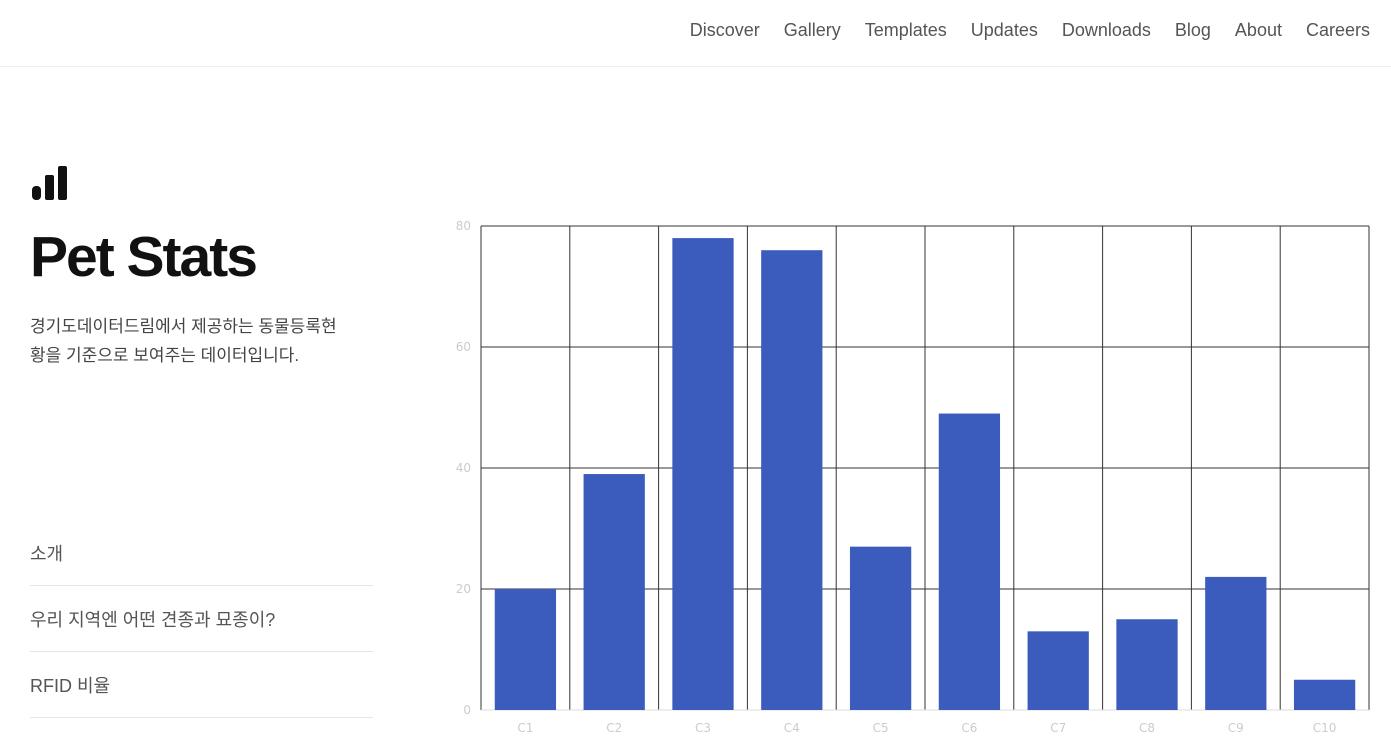 This screenshot has height=738, width=1391. Describe the element at coordinates (906, 30) in the screenshot. I see `nav-link-templates: Templates` at that location.